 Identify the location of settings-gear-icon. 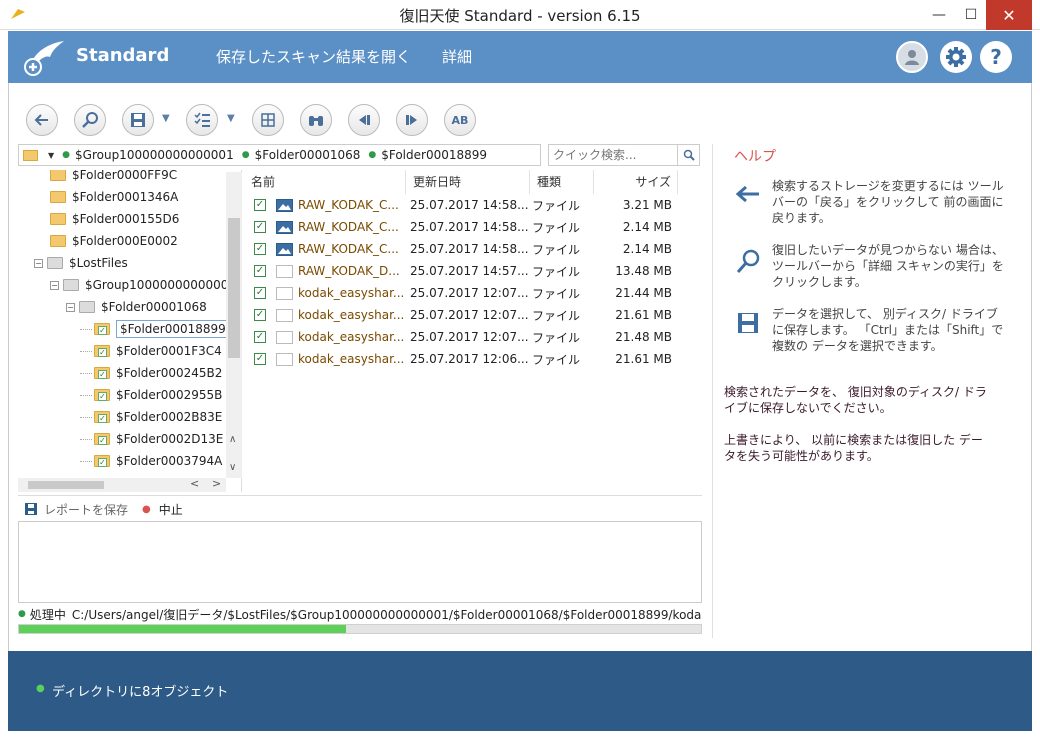
(956, 57).